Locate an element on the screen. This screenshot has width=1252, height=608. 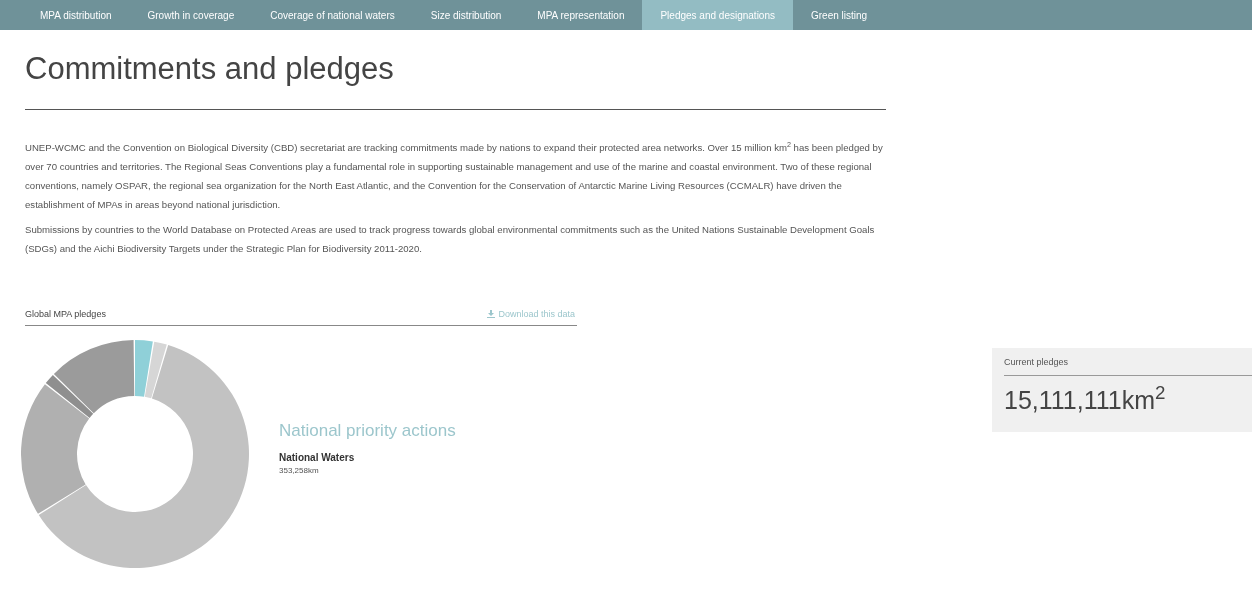
item-name: National Waters is located at coordinates (317, 457).